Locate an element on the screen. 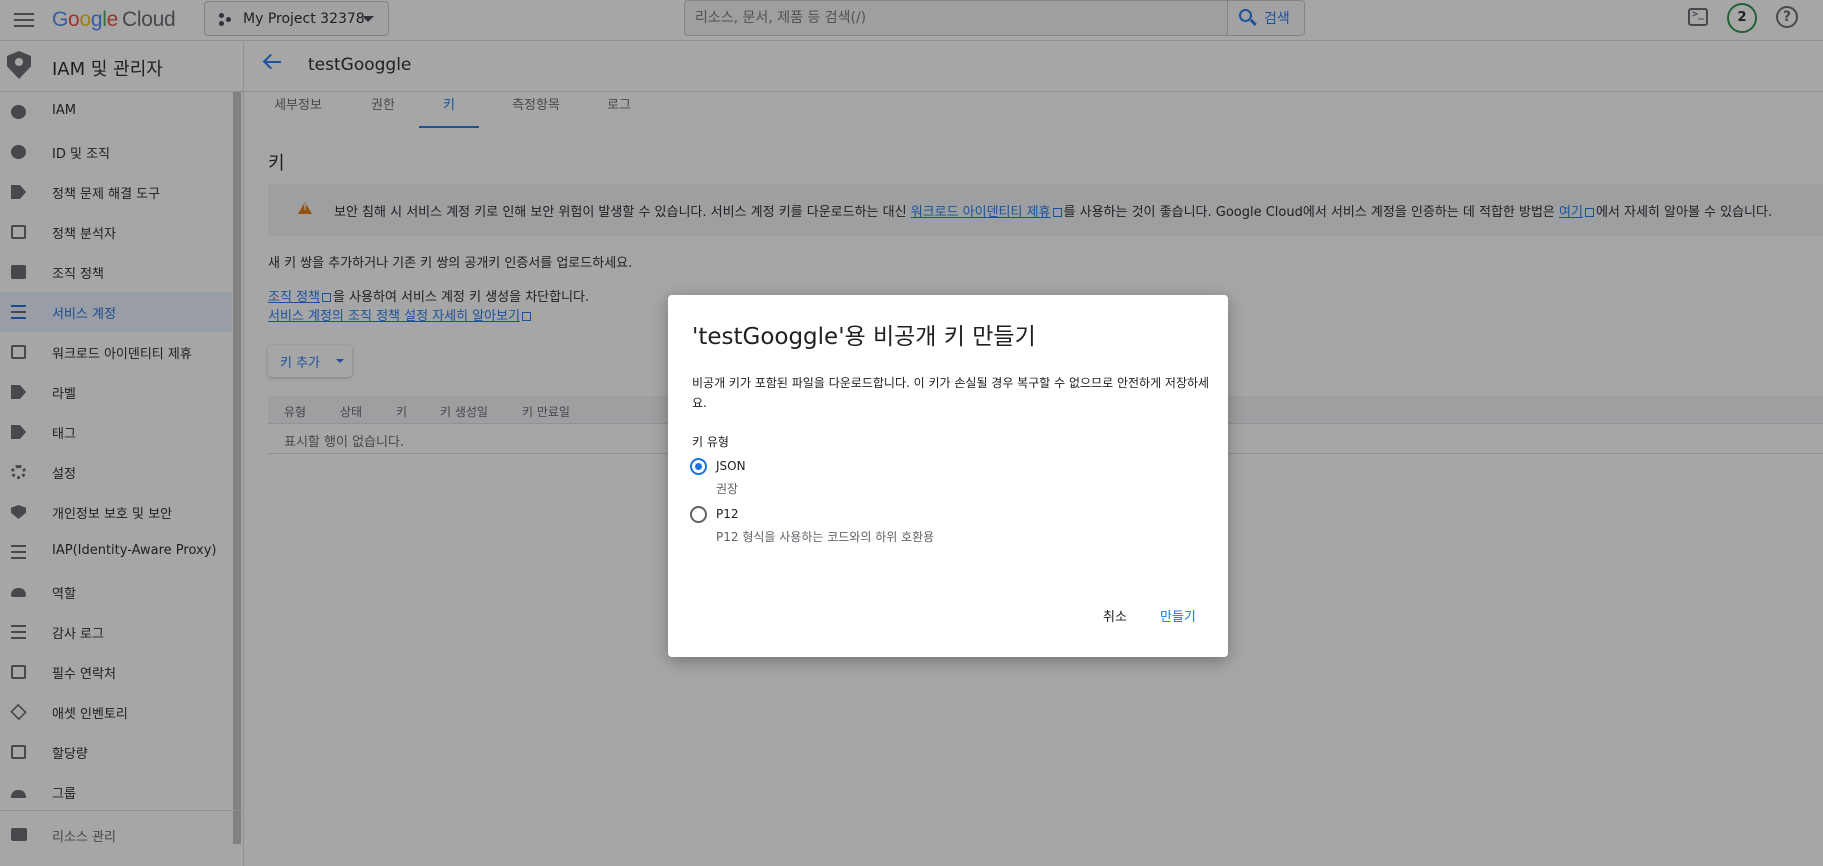 This screenshot has height=866, width=1823. radio-button-json is located at coordinates (698, 466).